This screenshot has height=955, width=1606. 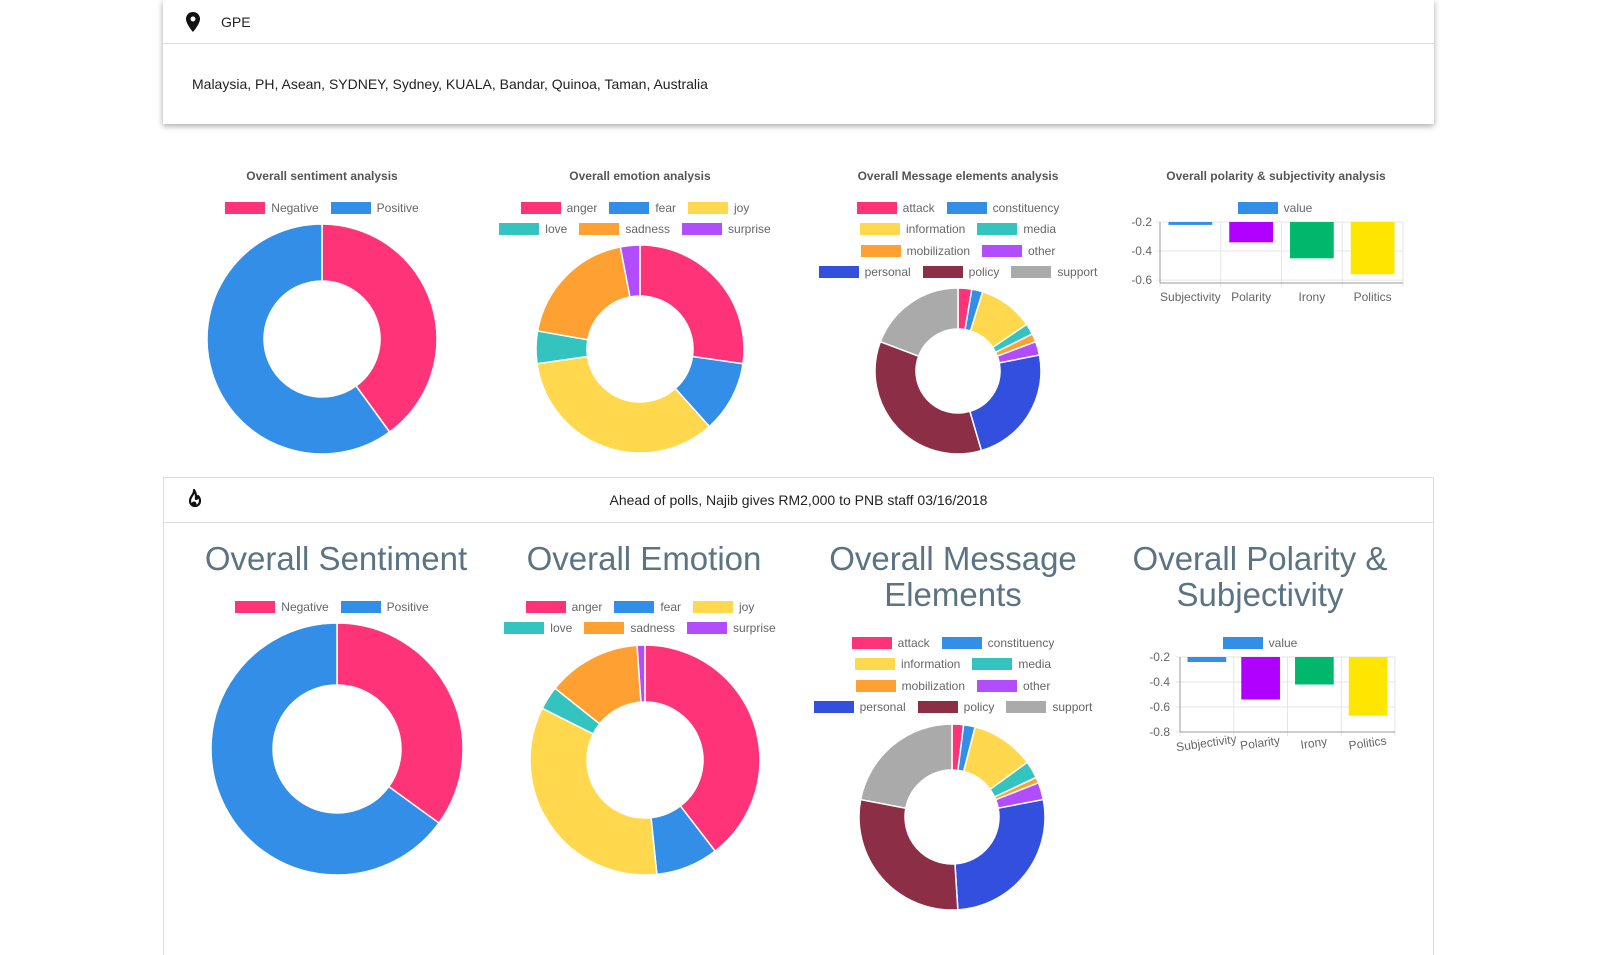 I want to click on legend-label: personal, so click(x=887, y=272).